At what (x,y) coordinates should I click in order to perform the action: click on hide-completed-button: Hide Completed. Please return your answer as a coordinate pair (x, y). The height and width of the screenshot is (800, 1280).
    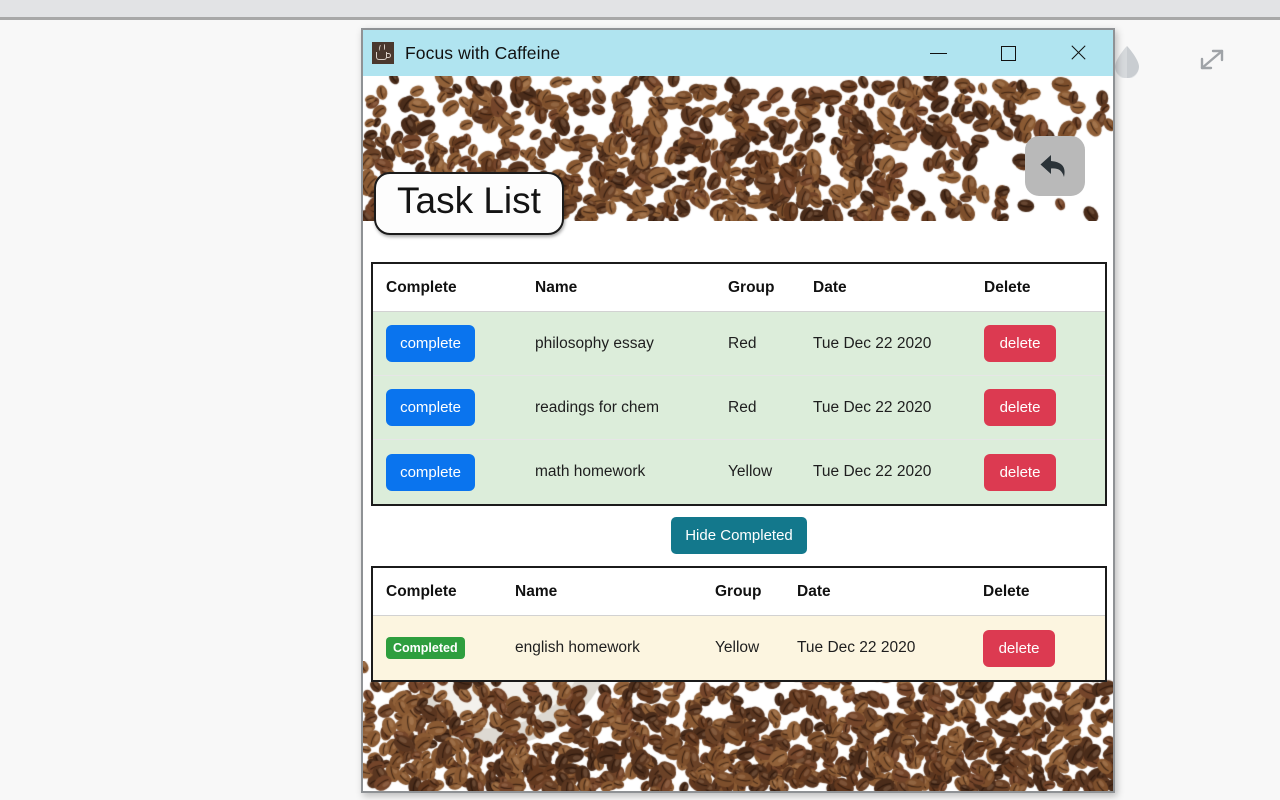
    Looking at the image, I should click on (739, 535).